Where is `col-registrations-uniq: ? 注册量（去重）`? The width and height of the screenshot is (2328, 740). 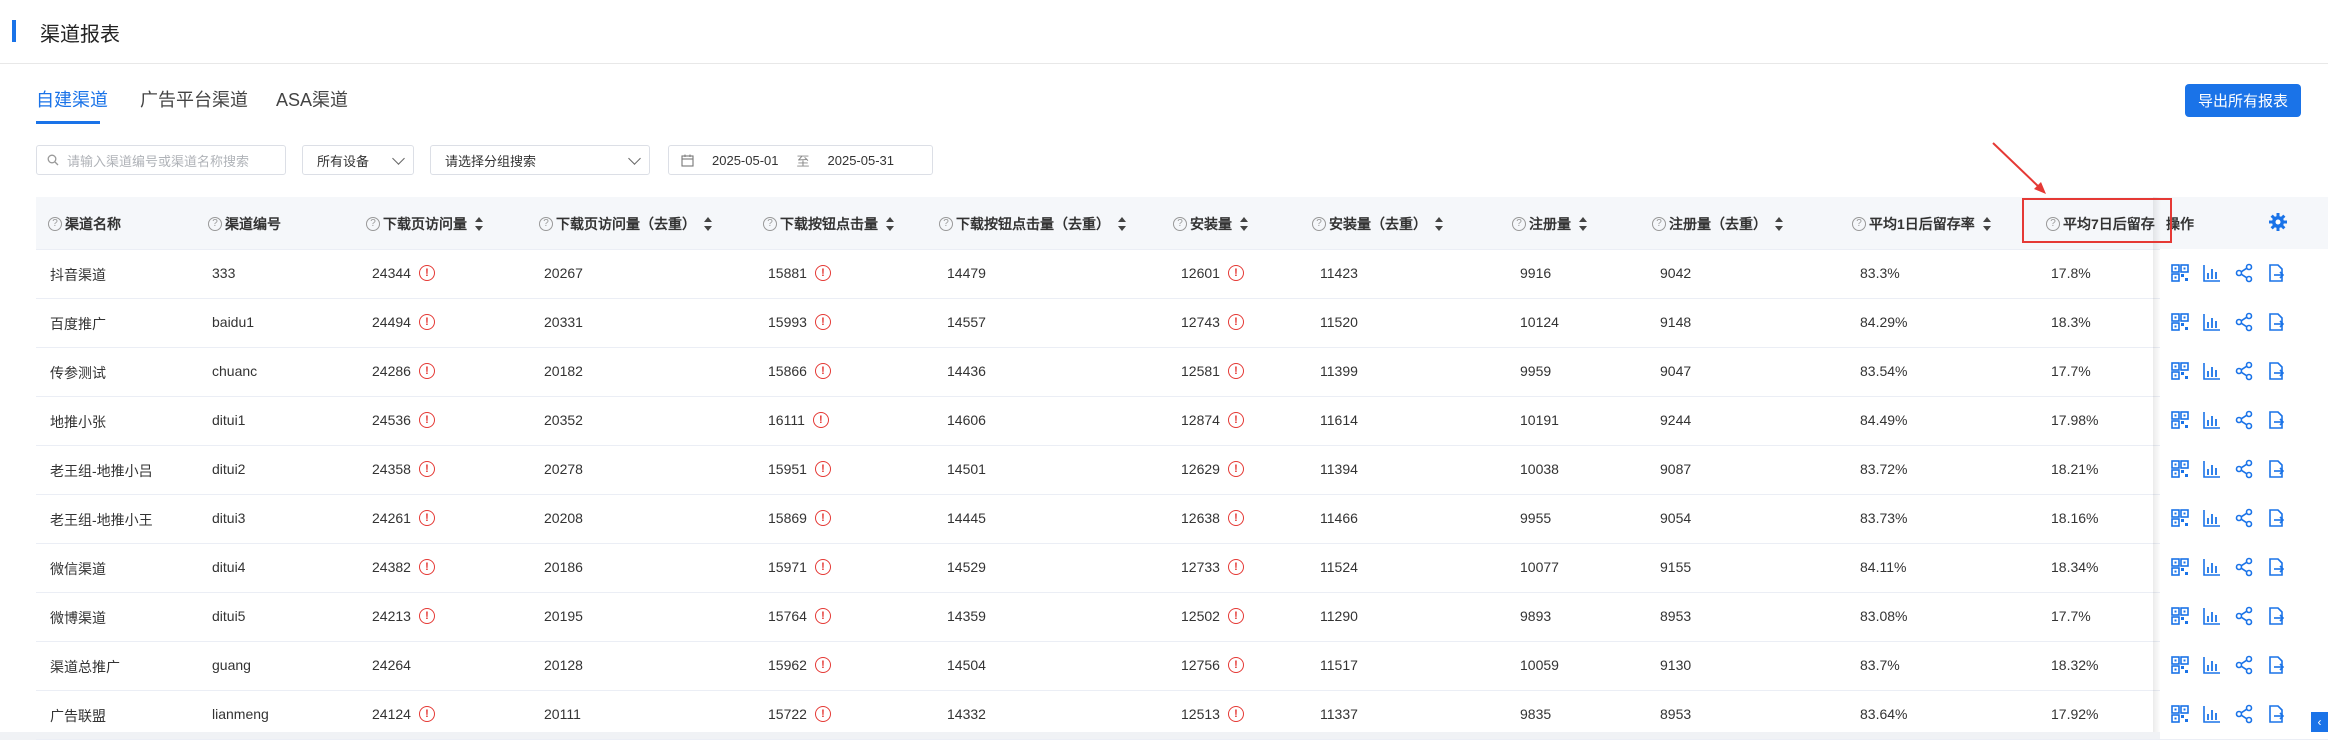
col-registrations-uniq: ? 注册量（去重） is located at coordinates (1717, 224).